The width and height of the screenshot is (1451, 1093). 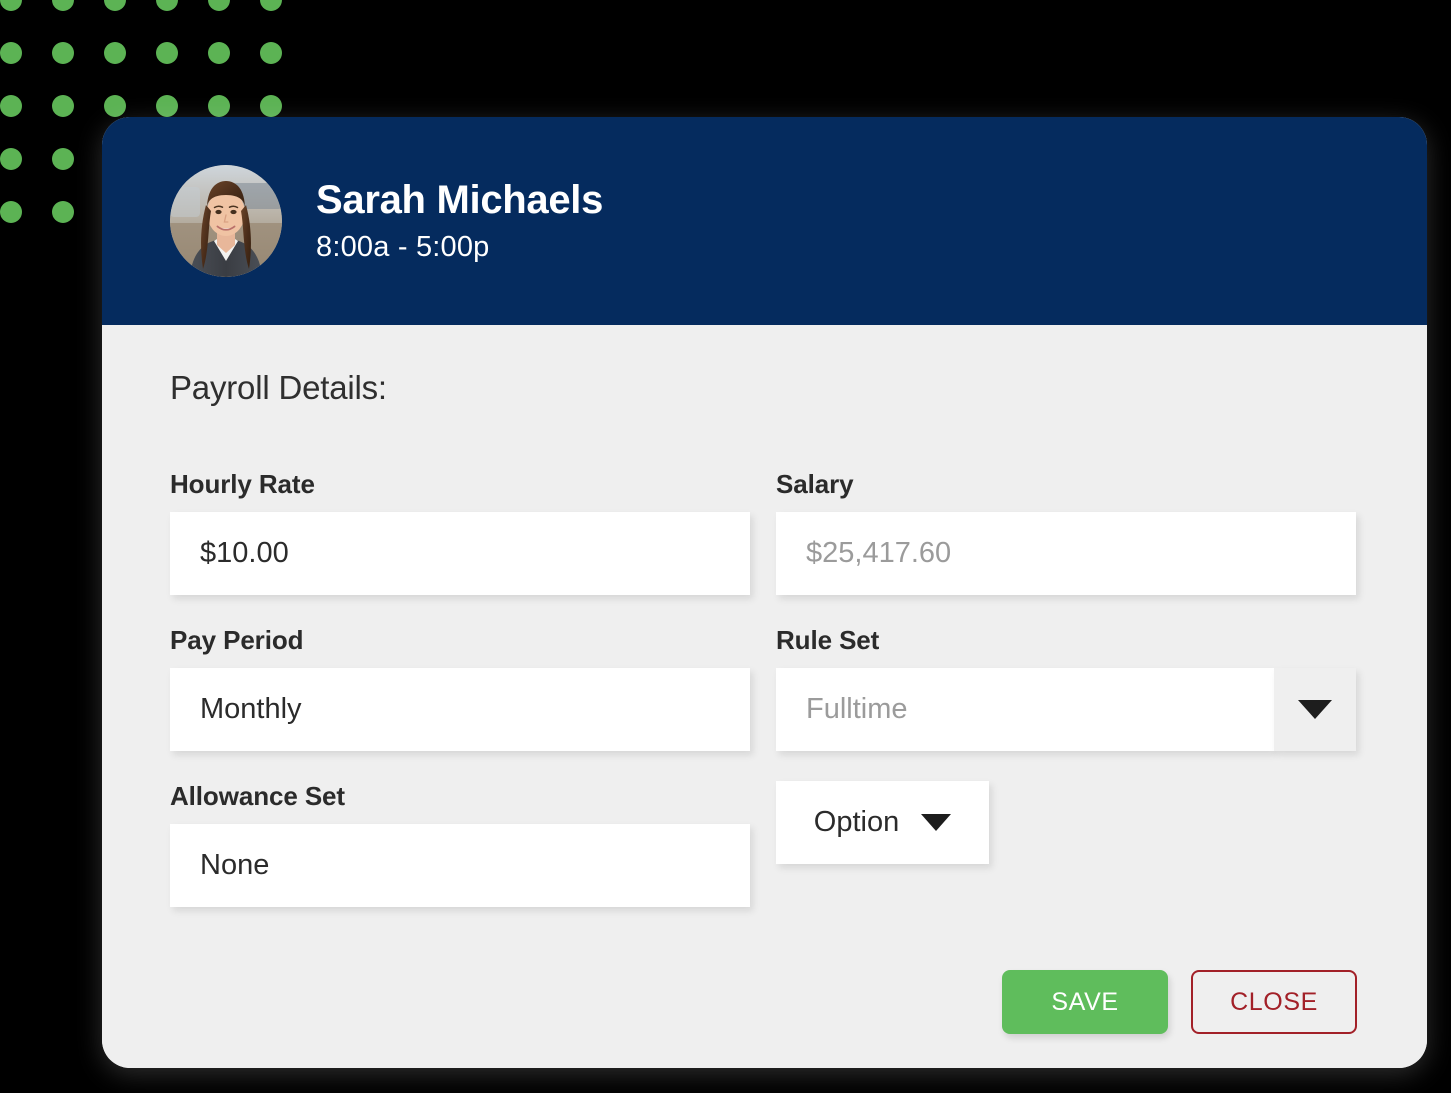 I want to click on pay-period-input: Monthly, so click(x=460, y=709).